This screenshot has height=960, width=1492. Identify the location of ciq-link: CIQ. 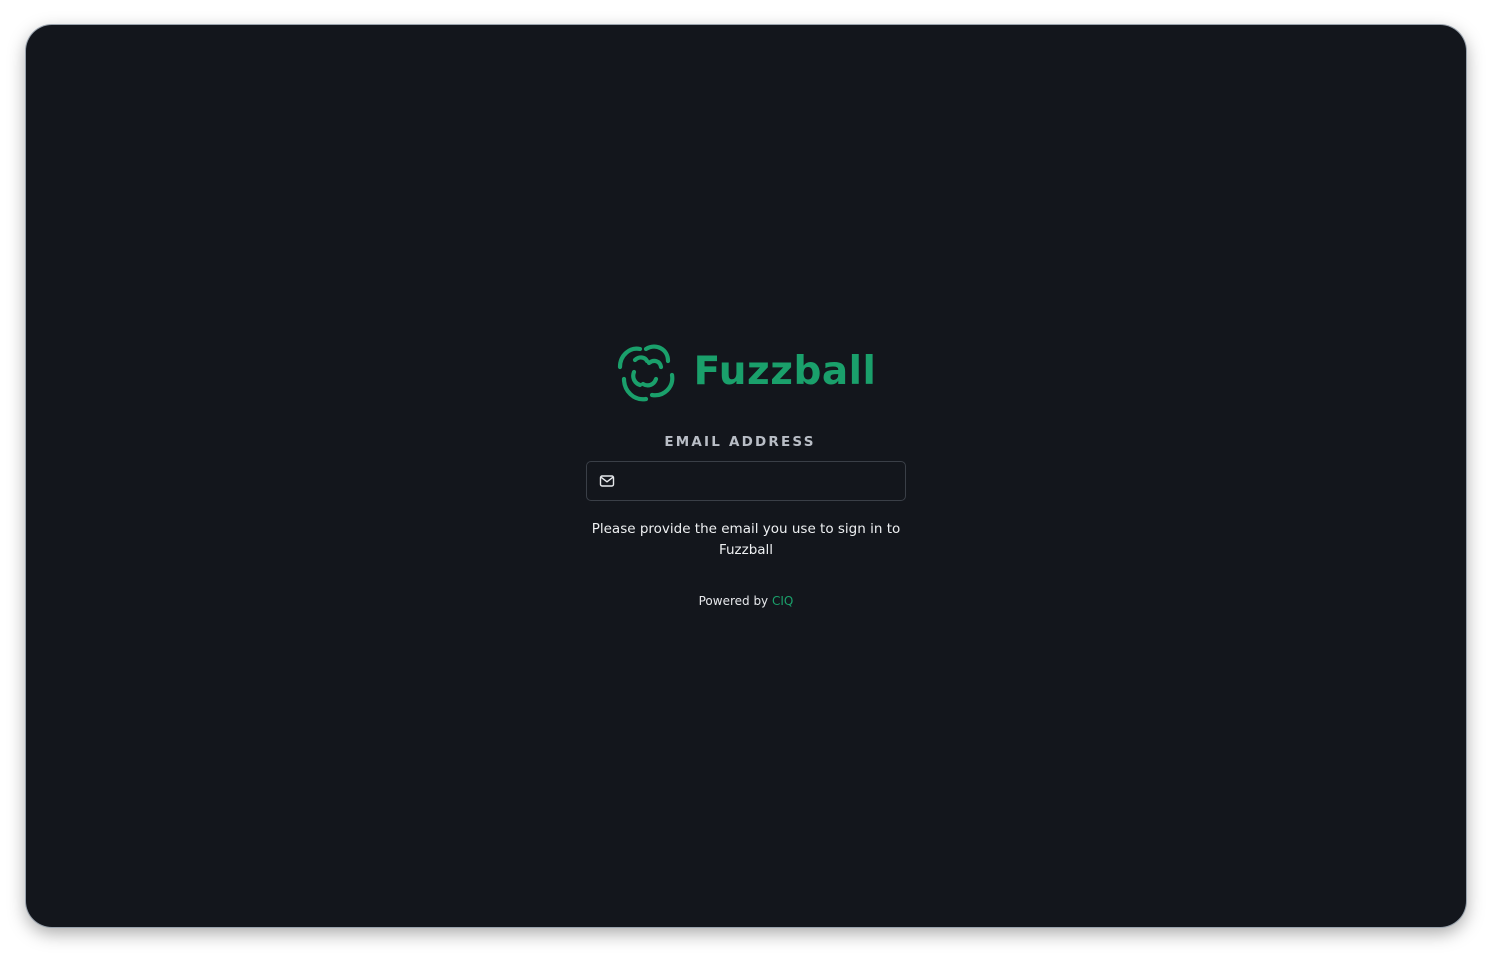
(782, 601).